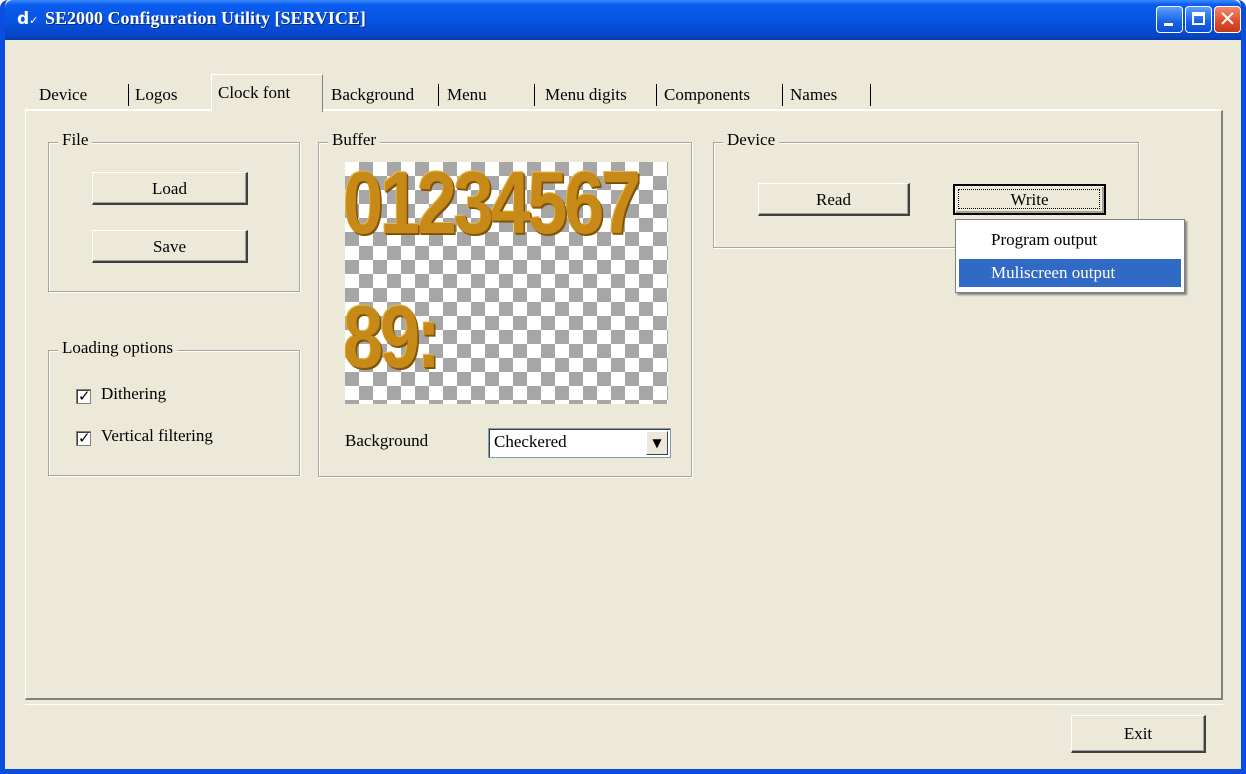 Image resolution: width=1246 pixels, height=774 pixels. Describe the element at coordinates (1138, 734) in the screenshot. I see `exit-button: Exit` at that location.